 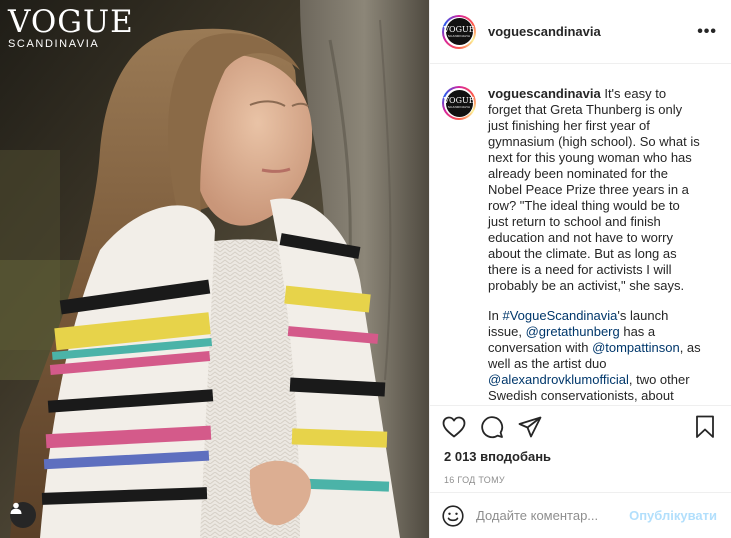 What do you see at coordinates (673, 515) in the screenshot?
I see `publish-button: Опублікувати` at bounding box center [673, 515].